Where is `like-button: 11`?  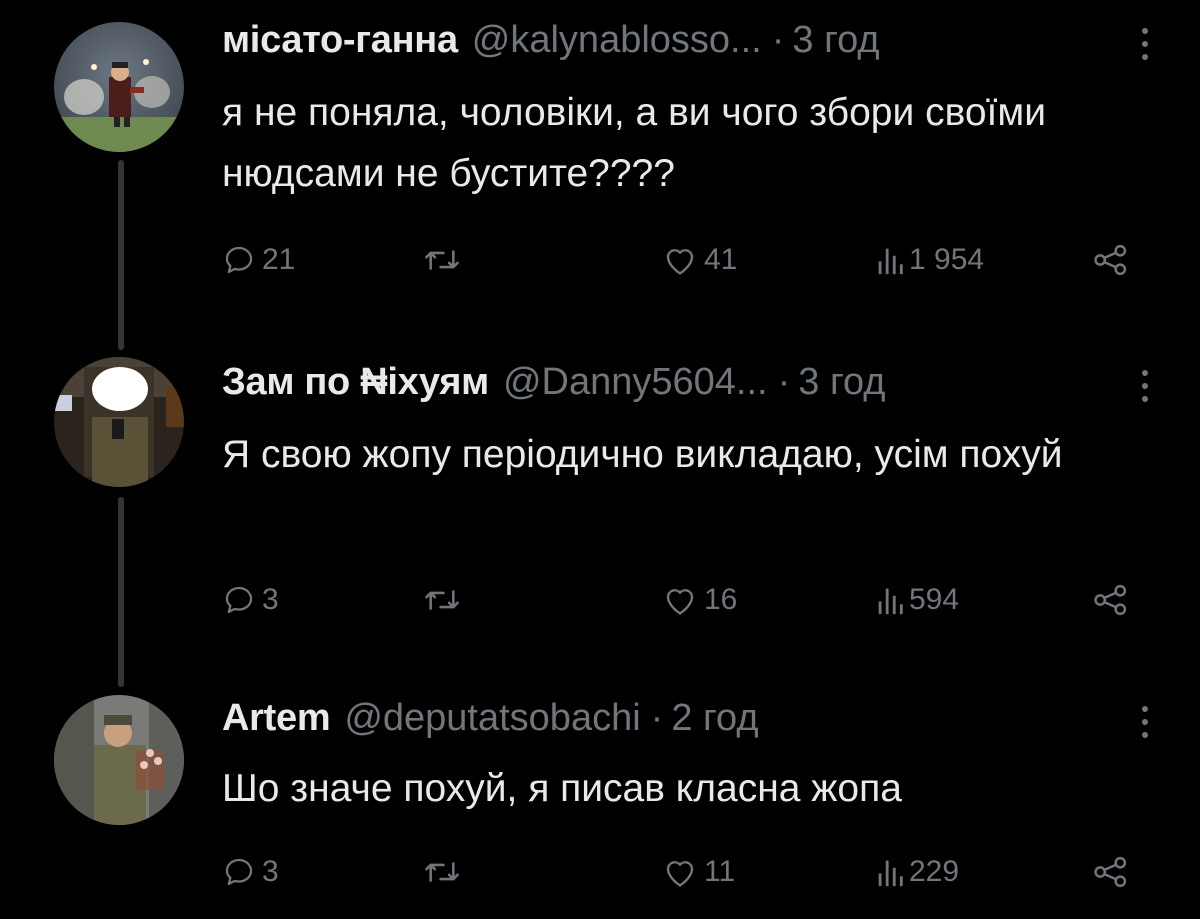 like-button: 11 is located at coordinates (698, 872).